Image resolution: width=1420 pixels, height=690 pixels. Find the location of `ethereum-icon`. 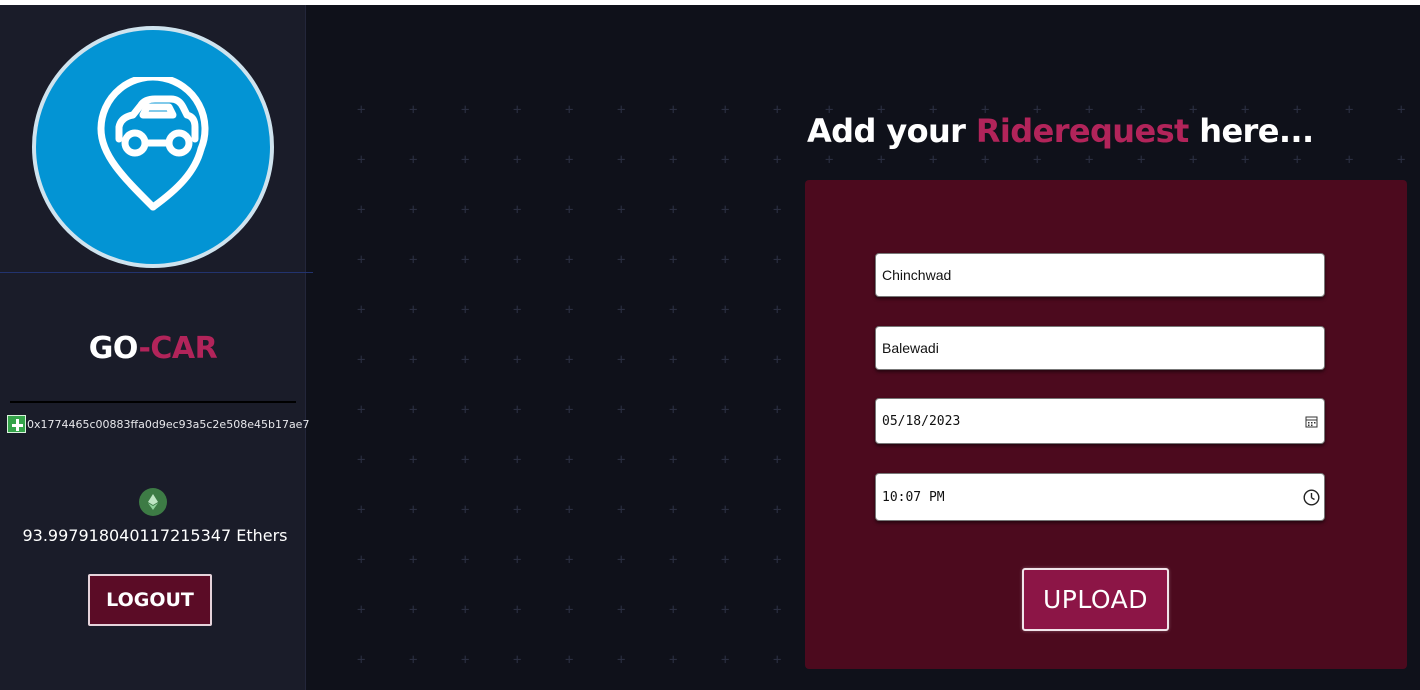

ethereum-icon is located at coordinates (153, 502).